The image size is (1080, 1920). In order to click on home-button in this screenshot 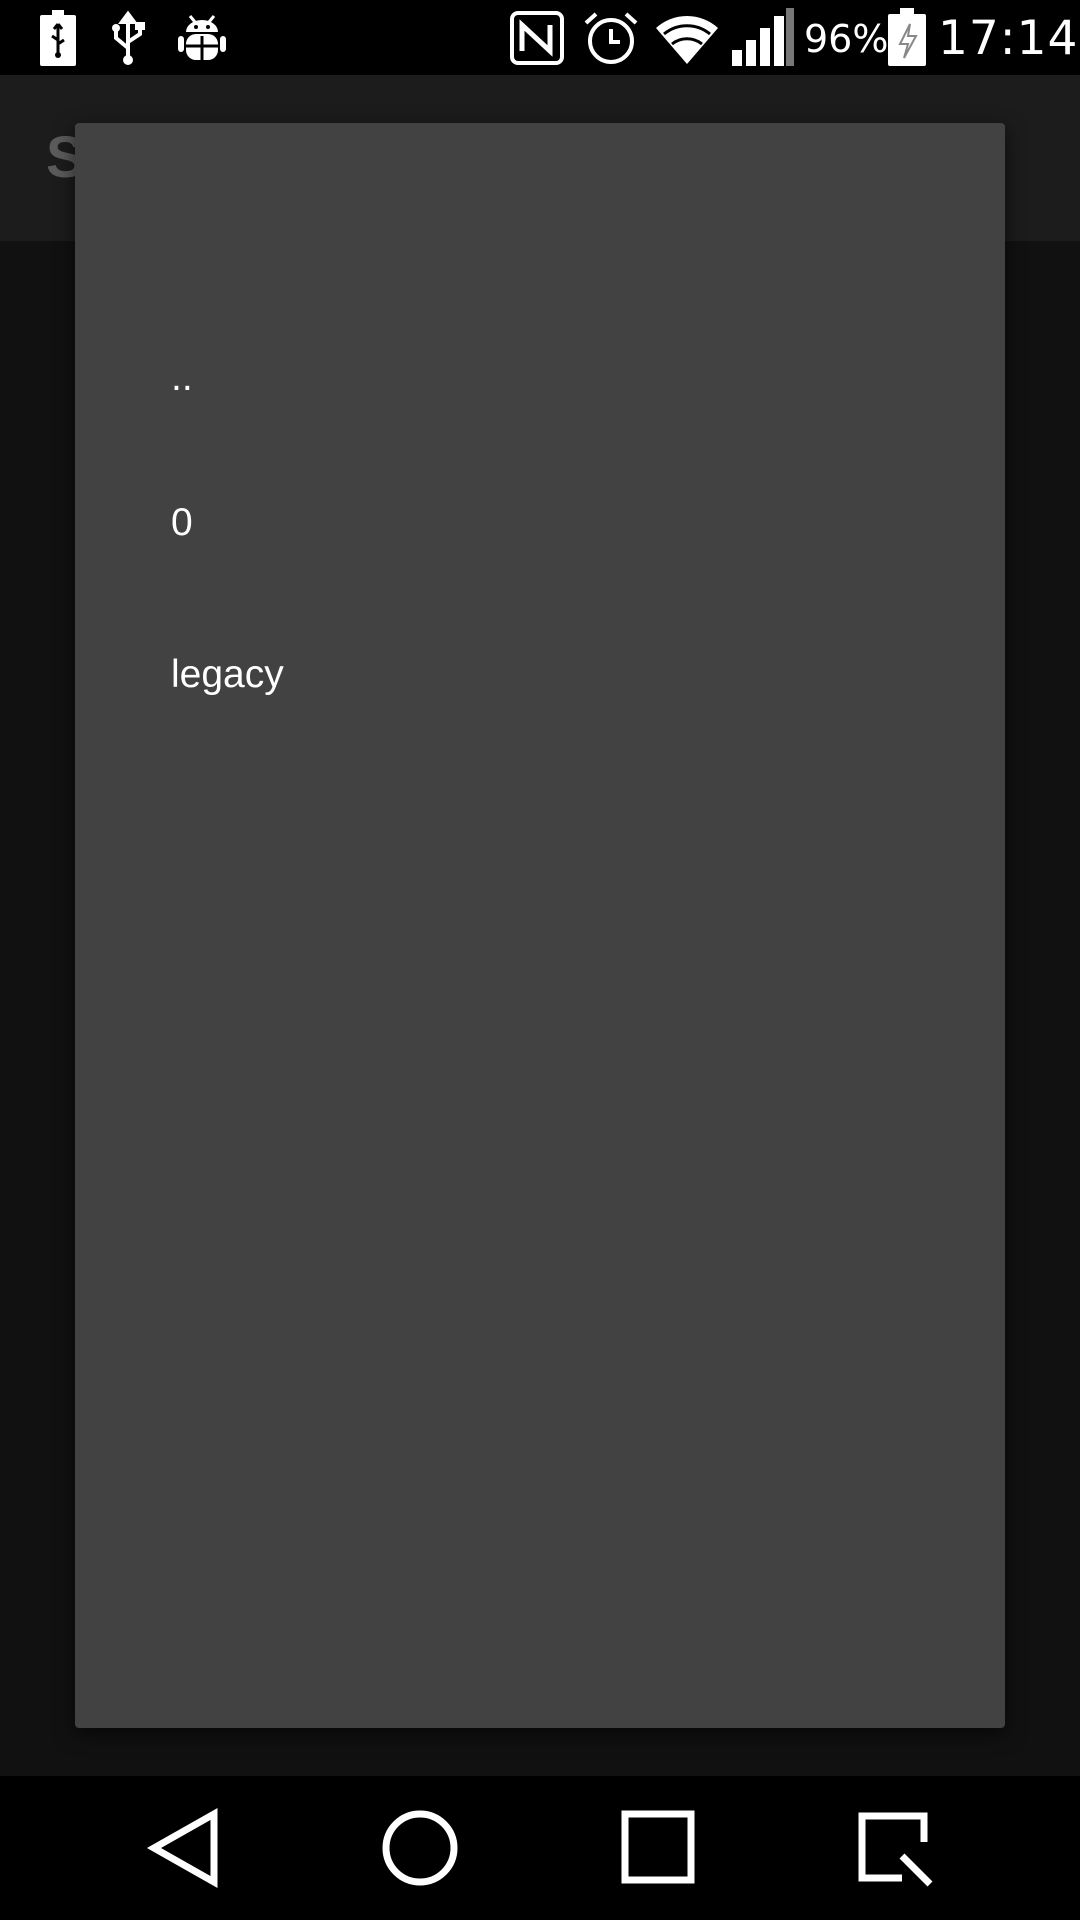, I will do `click(420, 1848)`.